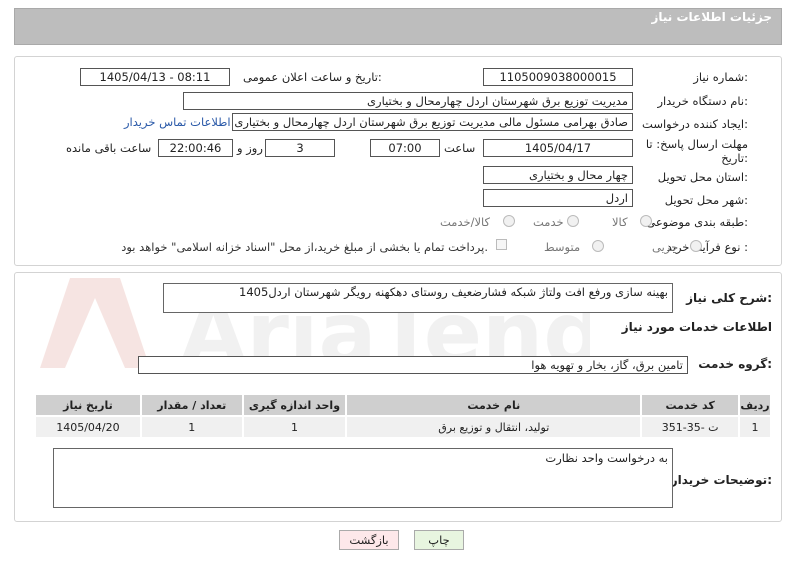  I want to click on cell-need-date: 1405/04/20, so click(88, 427).